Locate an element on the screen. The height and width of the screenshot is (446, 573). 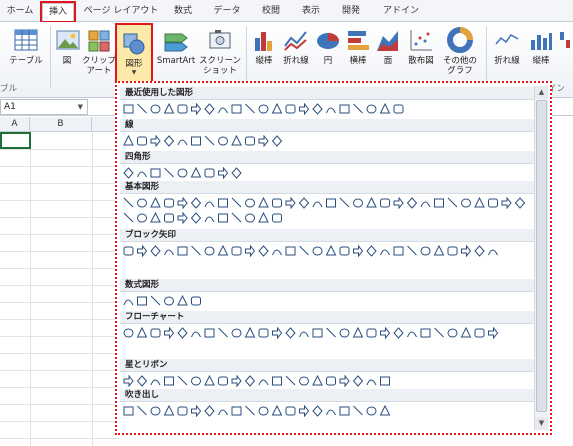
clipart-button: クリップ アート is located at coordinates (99, 51).